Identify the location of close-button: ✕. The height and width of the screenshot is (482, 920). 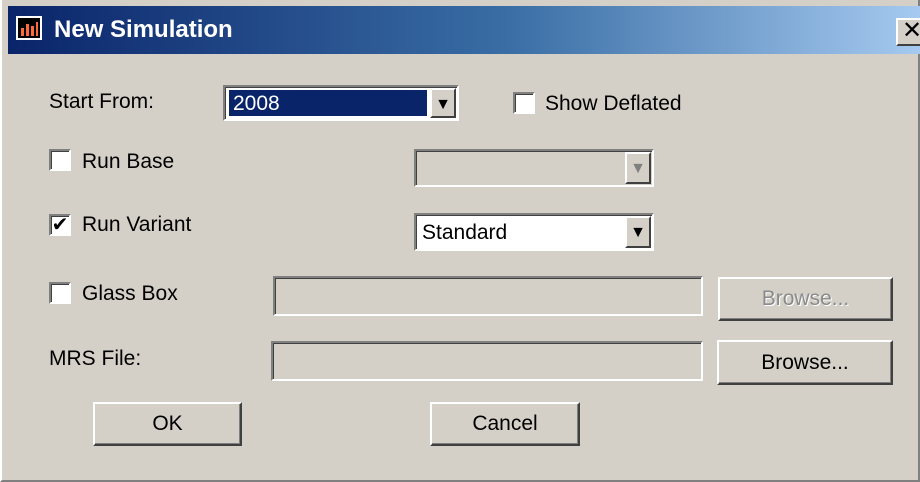
(908, 32).